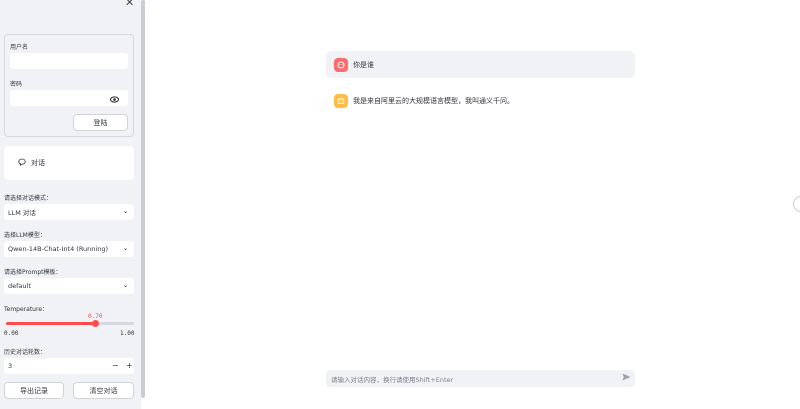  What do you see at coordinates (341, 64) in the screenshot?
I see `user-avatar-icon` at bounding box center [341, 64].